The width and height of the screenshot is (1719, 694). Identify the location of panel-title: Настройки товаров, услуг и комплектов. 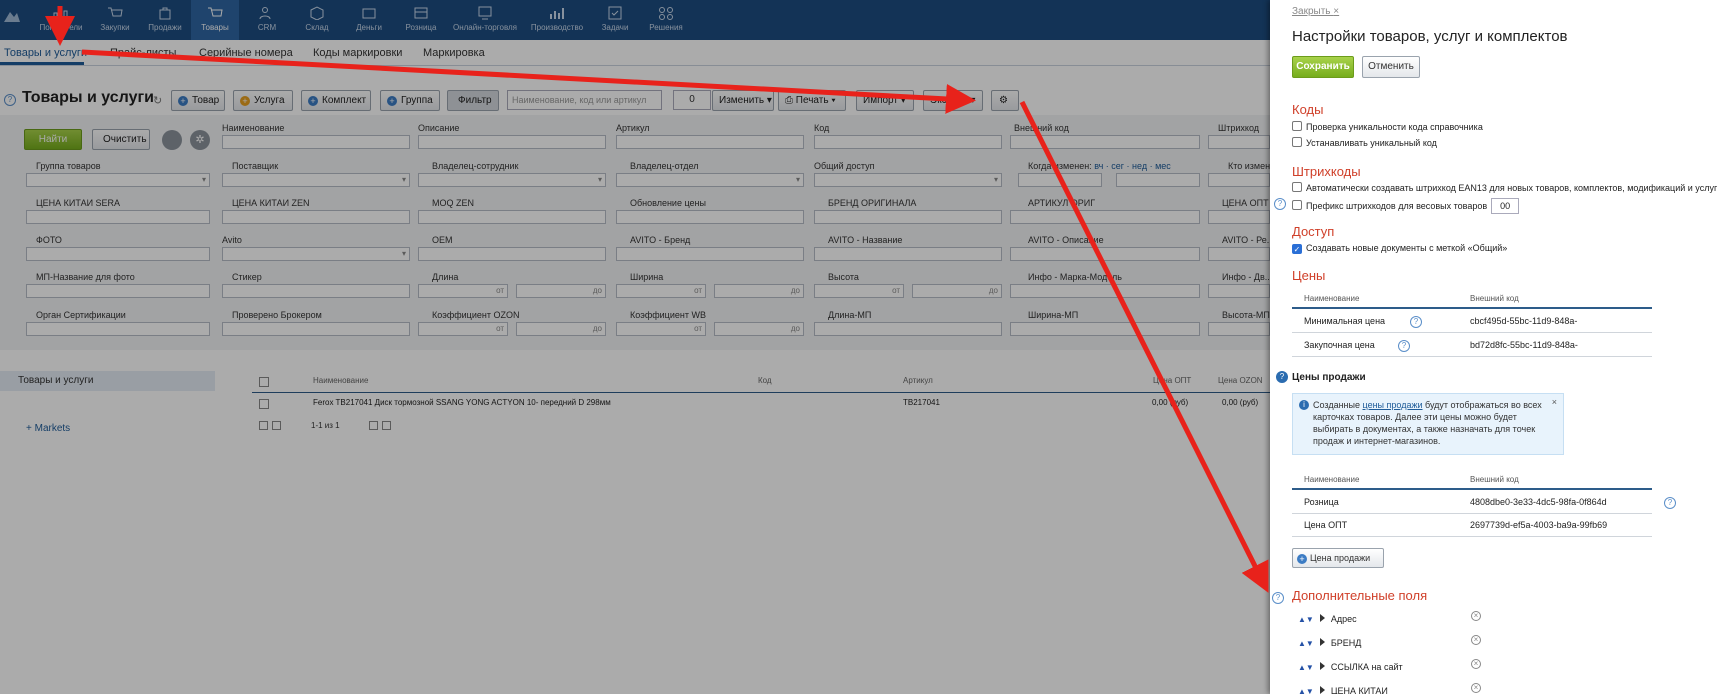
(1430, 36).